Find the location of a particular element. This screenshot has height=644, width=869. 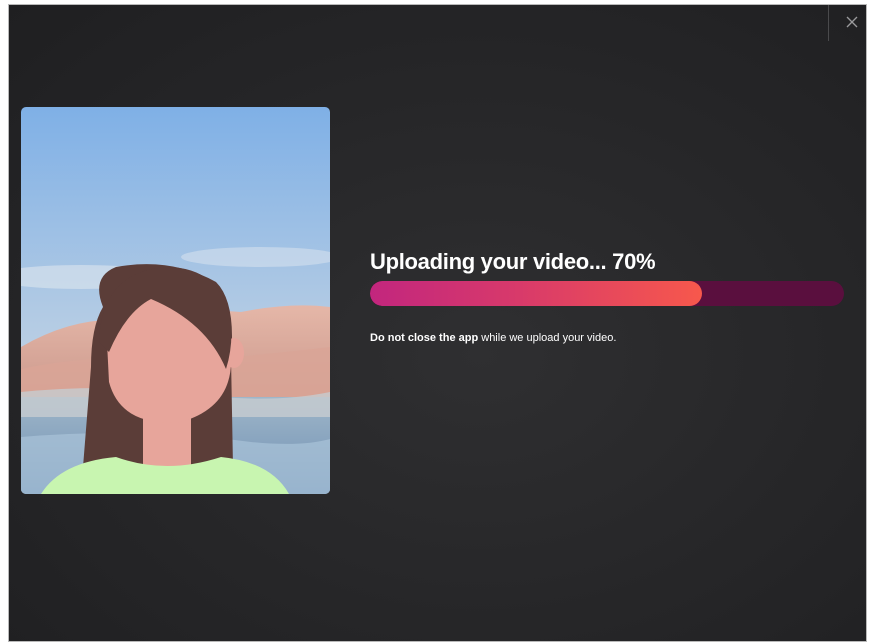

close-icon is located at coordinates (852, 22).